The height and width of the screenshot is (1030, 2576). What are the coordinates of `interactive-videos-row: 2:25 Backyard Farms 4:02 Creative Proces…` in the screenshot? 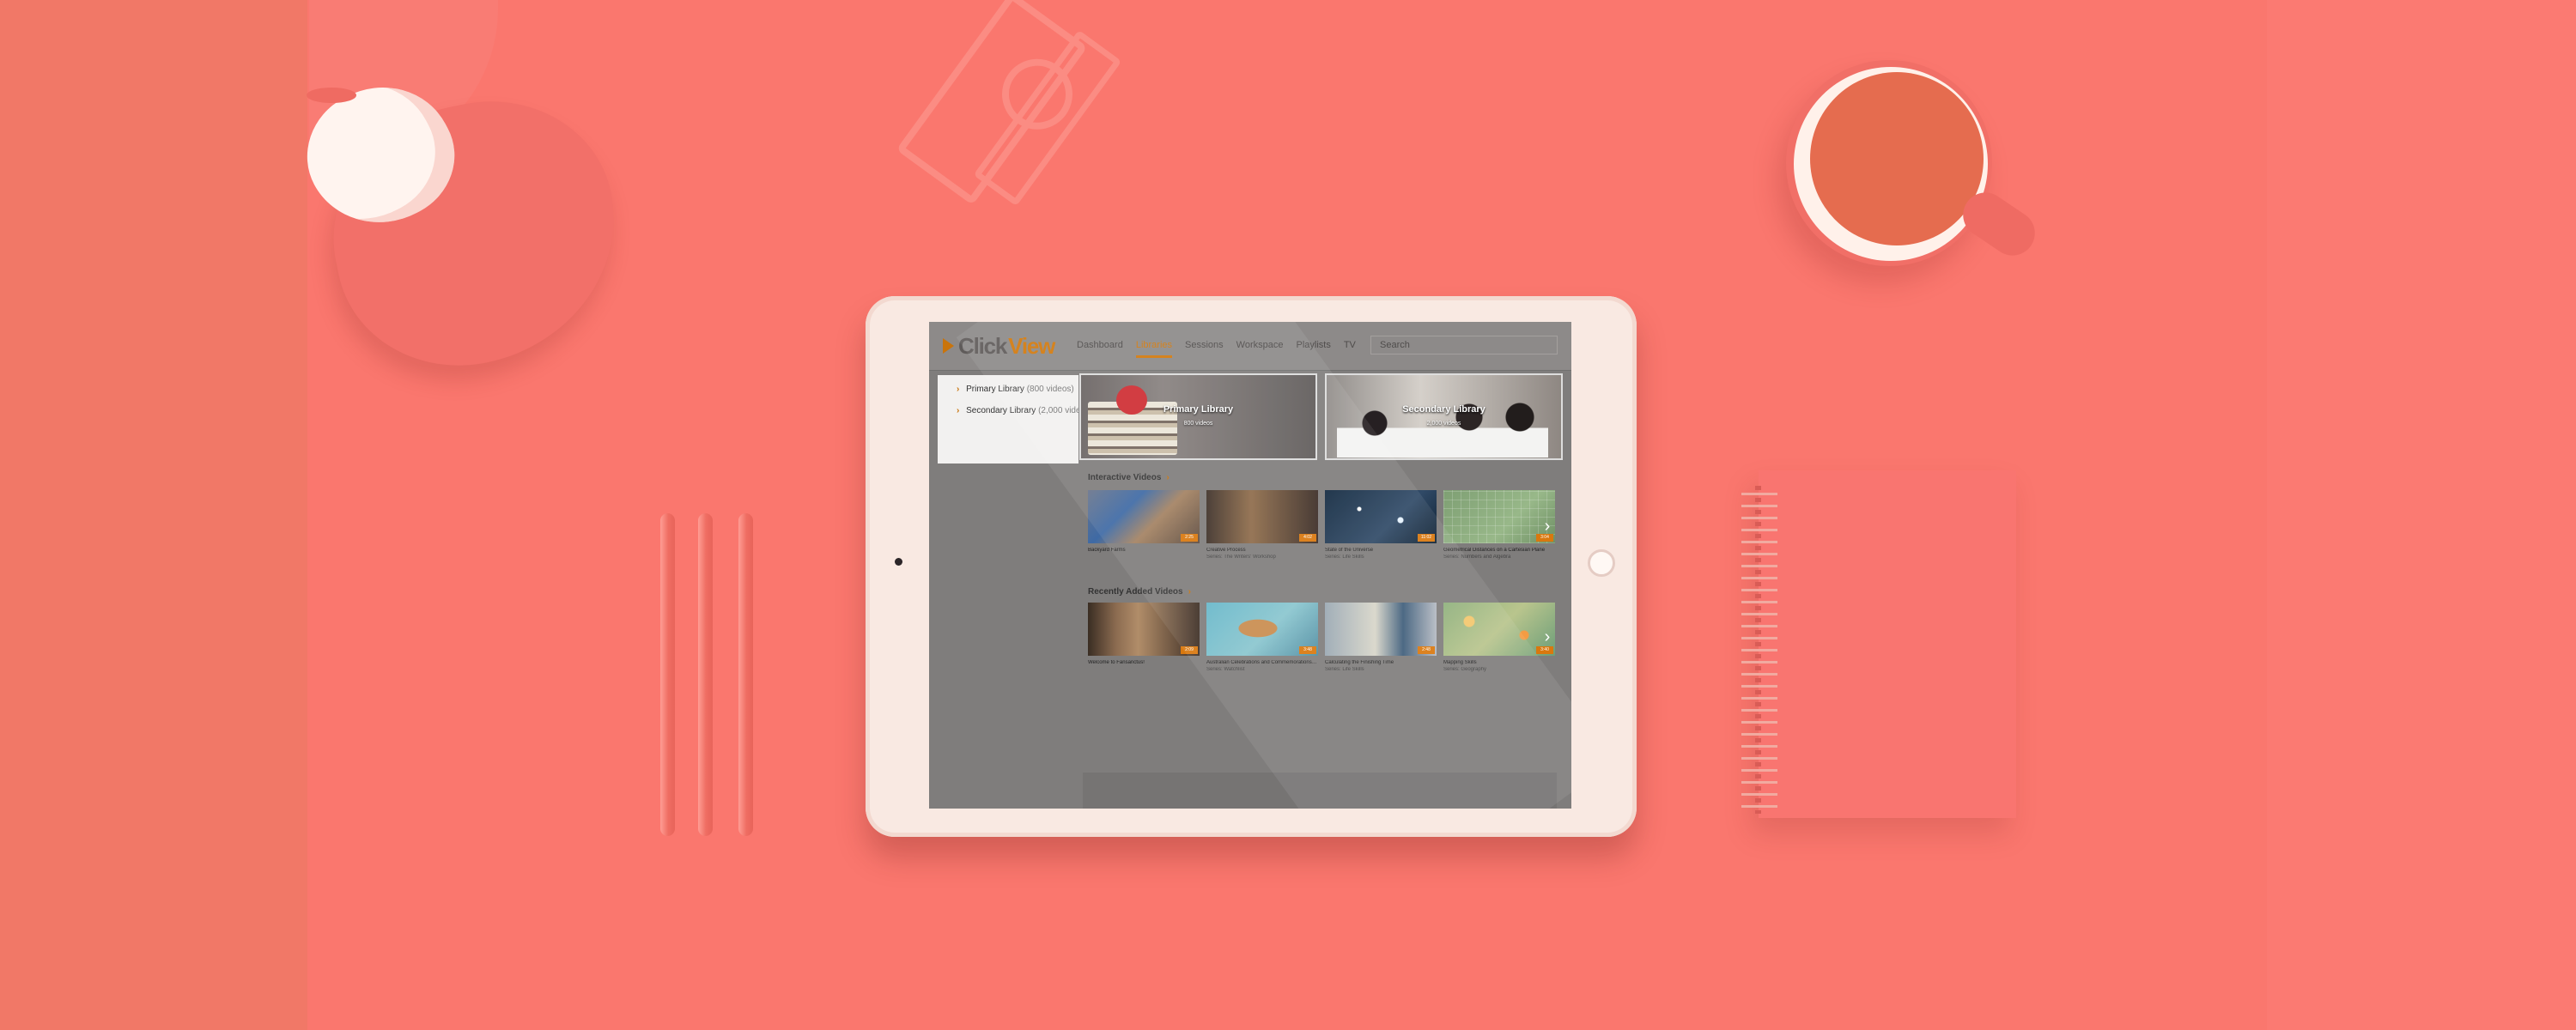 It's located at (1324, 525).